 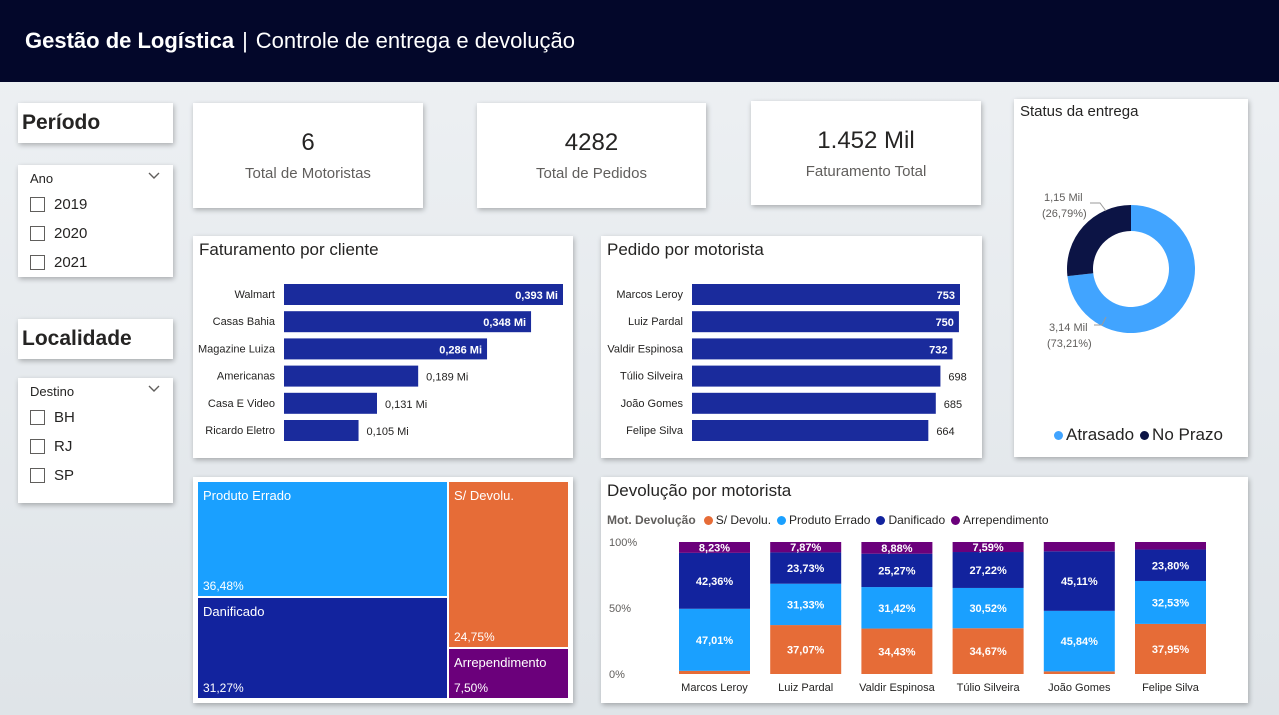 What do you see at coordinates (101, 475) in the screenshot?
I see `destino-option: SP` at bounding box center [101, 475].